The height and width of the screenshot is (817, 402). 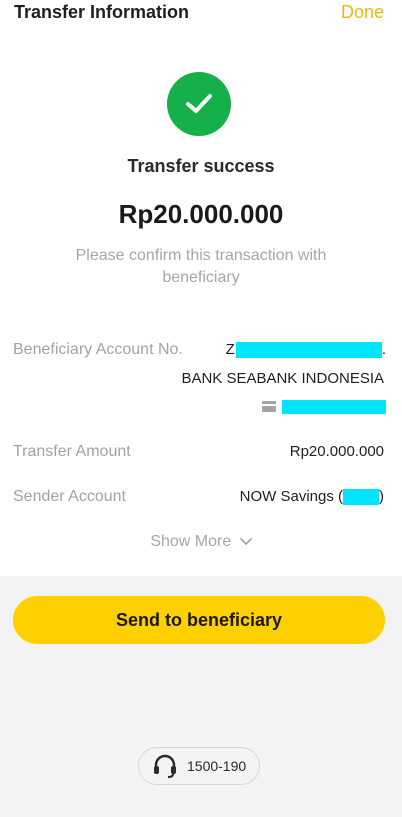 I want to click on transfer-amount-value: Rp20.000.000, so click(x=336, y=451).